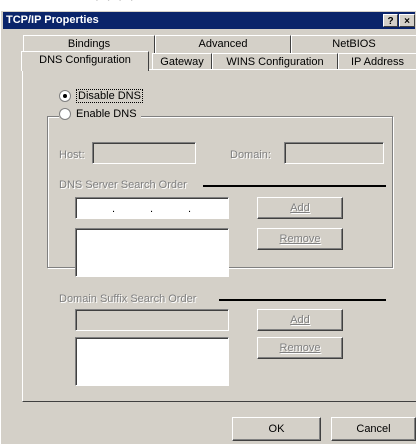 This screenshot has height=444, width=416. I want to click on tab-advanced: Advanced, so click(223, 44).